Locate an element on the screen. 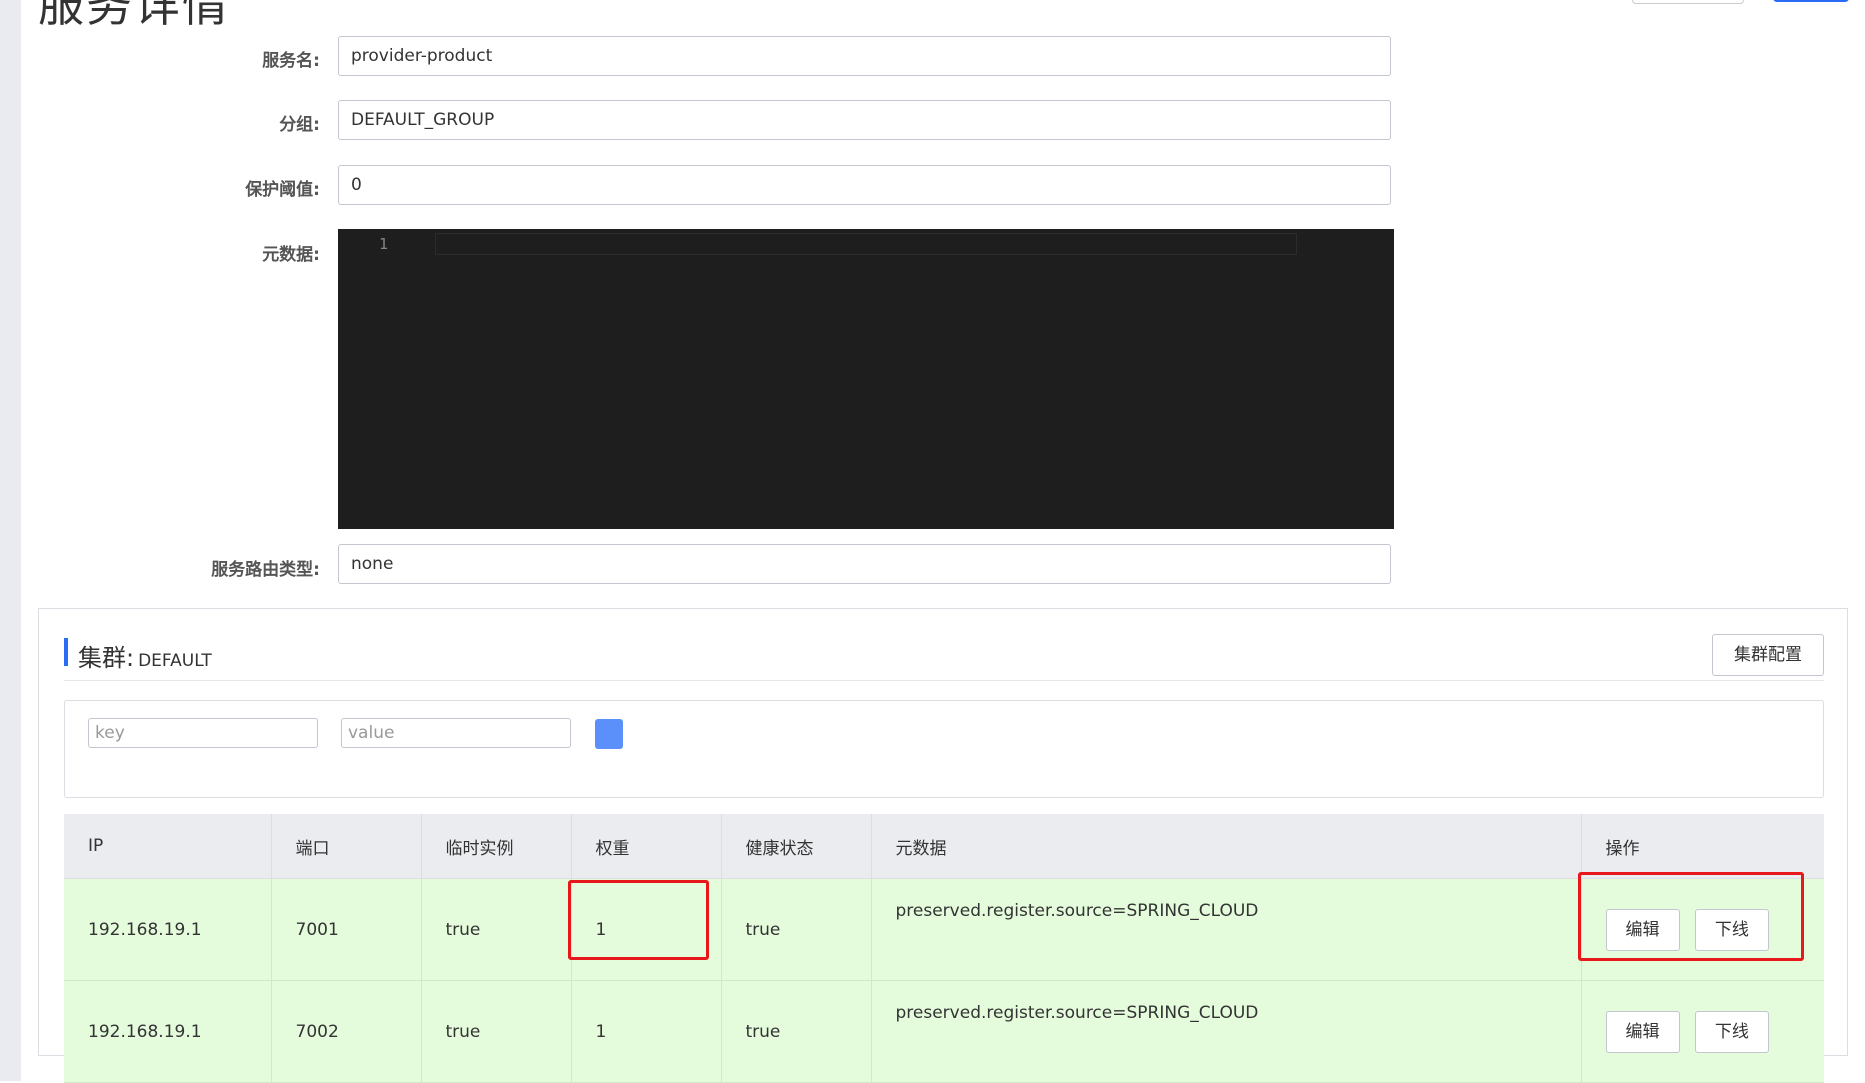  back-button is located at coordinates (1688, 2).